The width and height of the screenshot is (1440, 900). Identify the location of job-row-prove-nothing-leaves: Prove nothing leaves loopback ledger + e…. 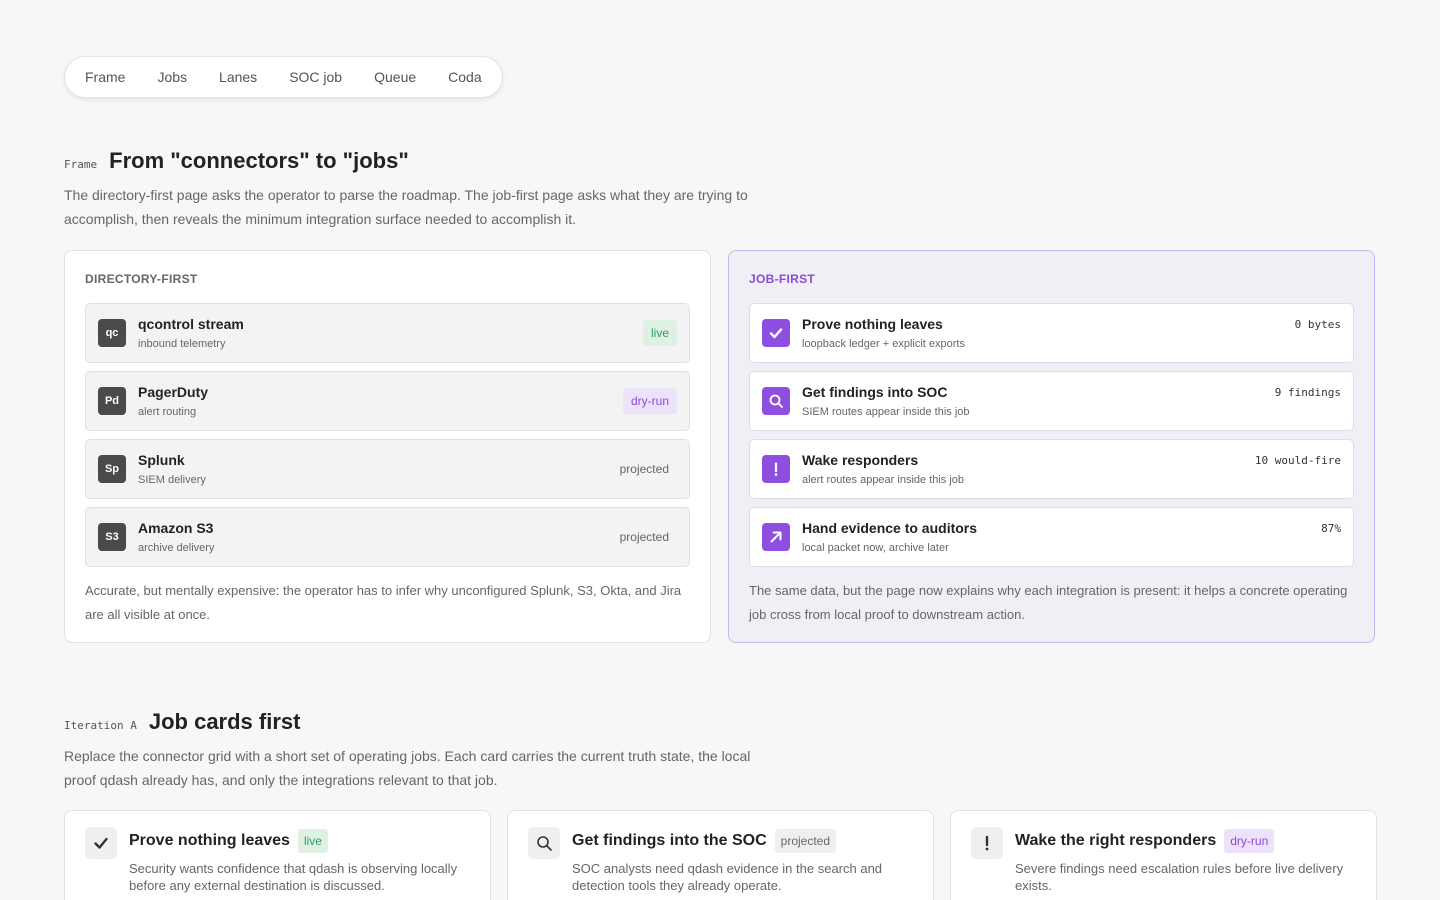
(1051, 333).